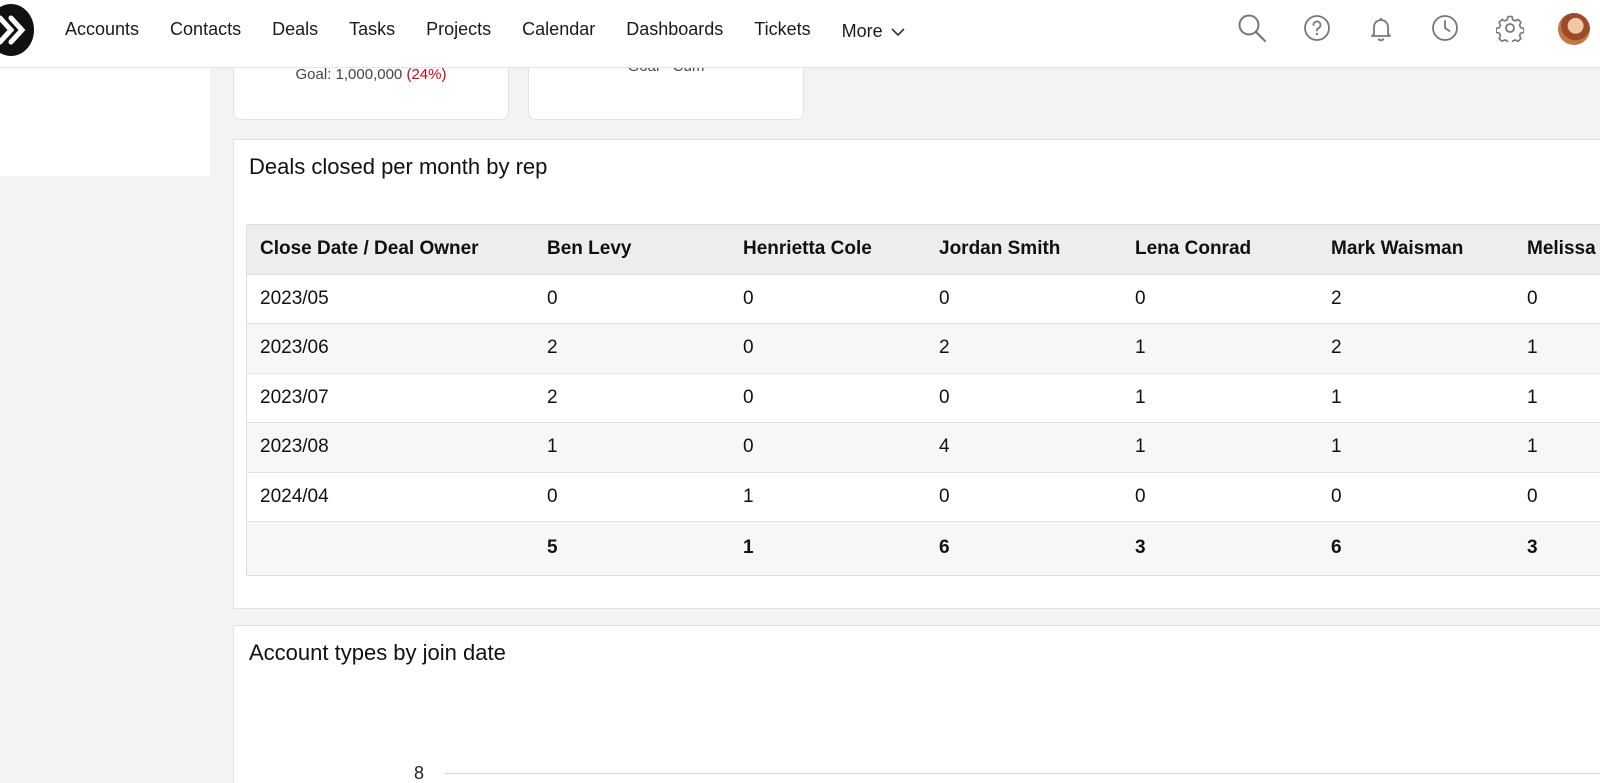 This screenshot has width=1600, height=783. Describe the element at coordinates (1416, 250) in the screenshot. I see `column-header: Mark Waisman` at that location.